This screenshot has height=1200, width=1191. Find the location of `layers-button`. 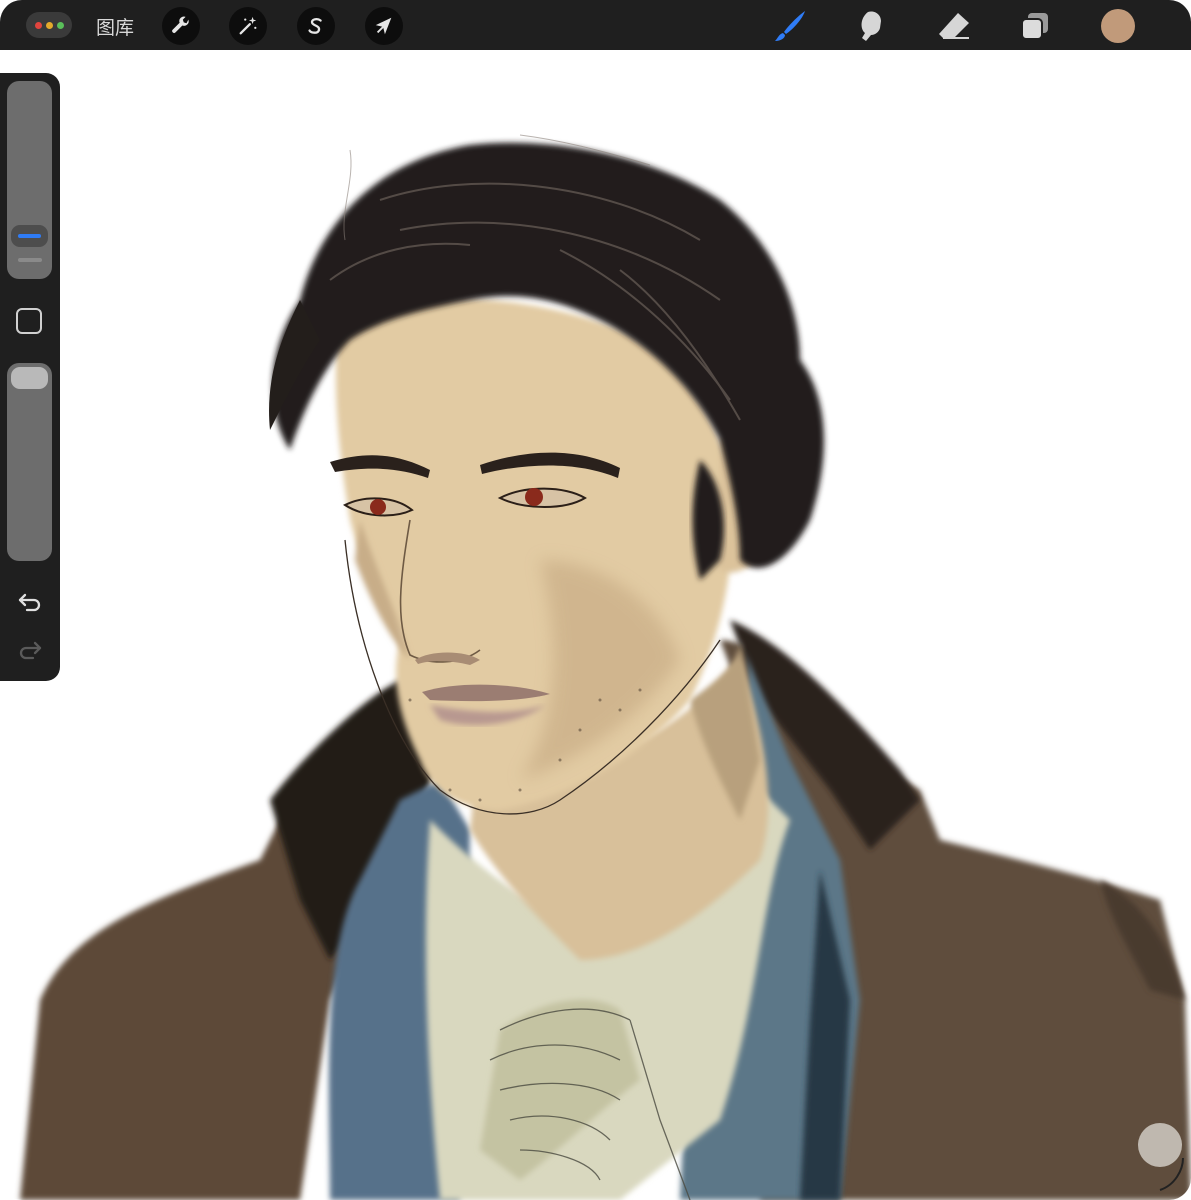

layers-button is located at coordinates (1035, 26).